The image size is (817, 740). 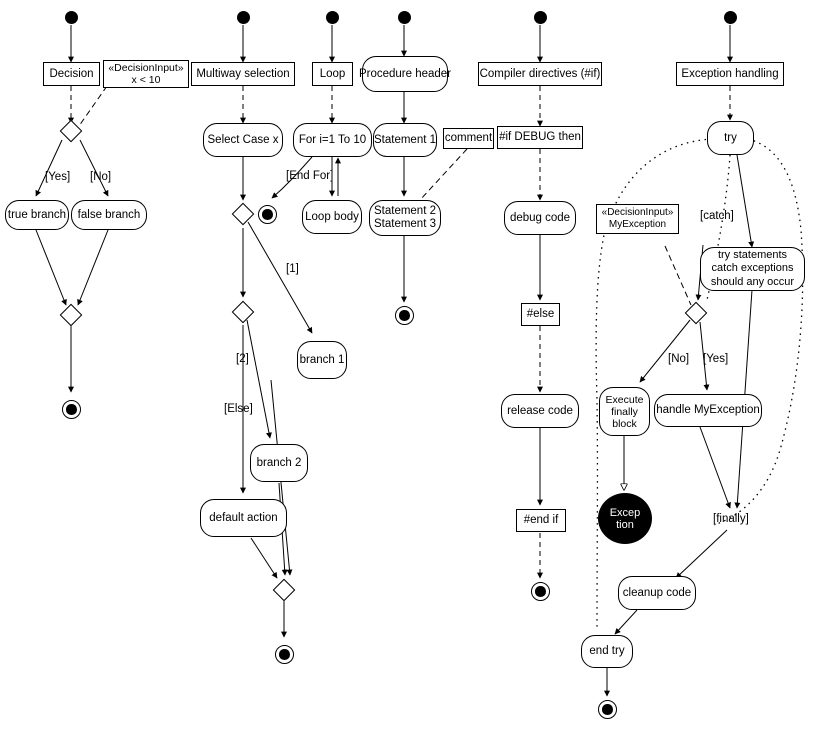 What do you see at coordinates (37, 215) in the screenshot?
I see `action-true-branch: true branch` at bounding box center [37, 215].